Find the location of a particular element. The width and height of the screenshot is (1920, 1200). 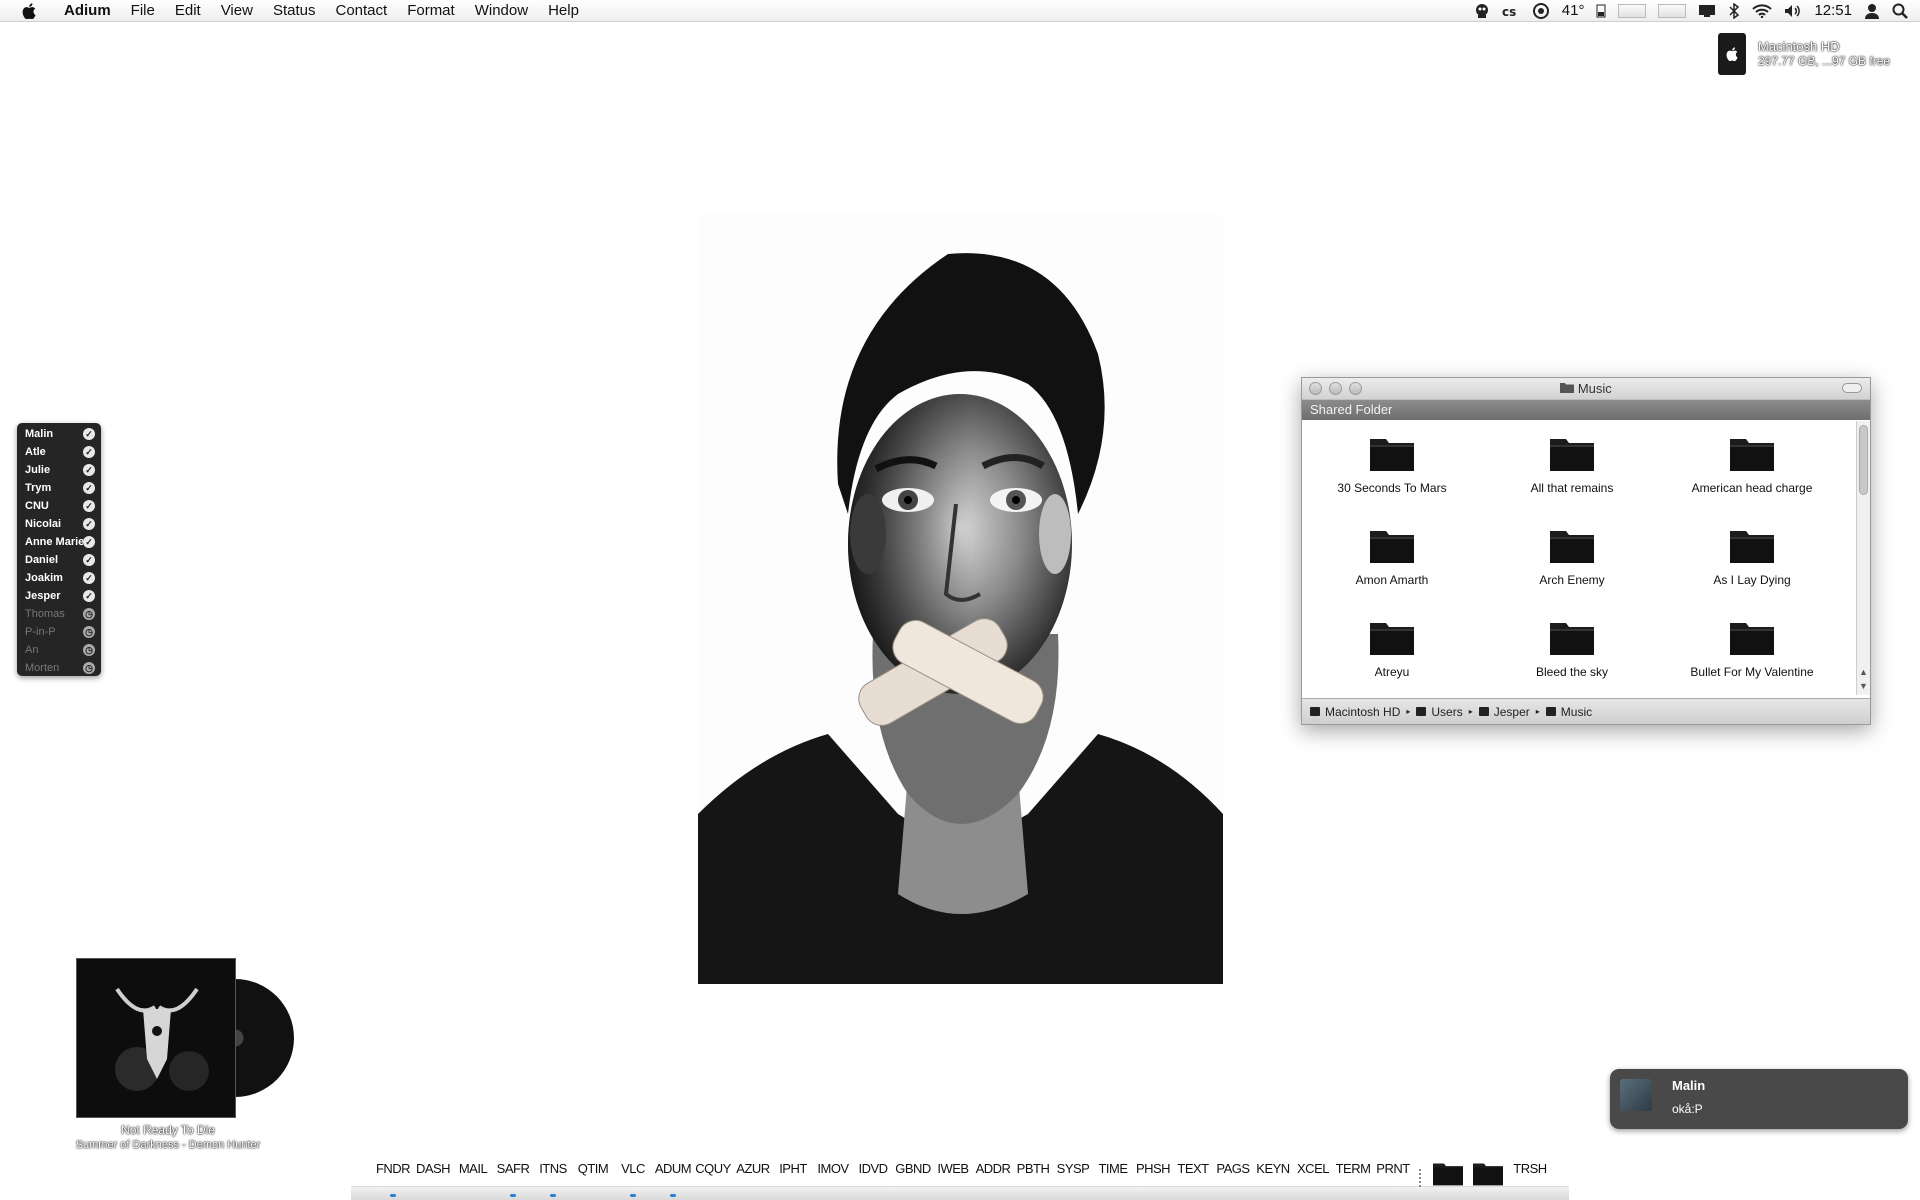

dock-app-time: TIME is located at coordinates (1113, 1174).